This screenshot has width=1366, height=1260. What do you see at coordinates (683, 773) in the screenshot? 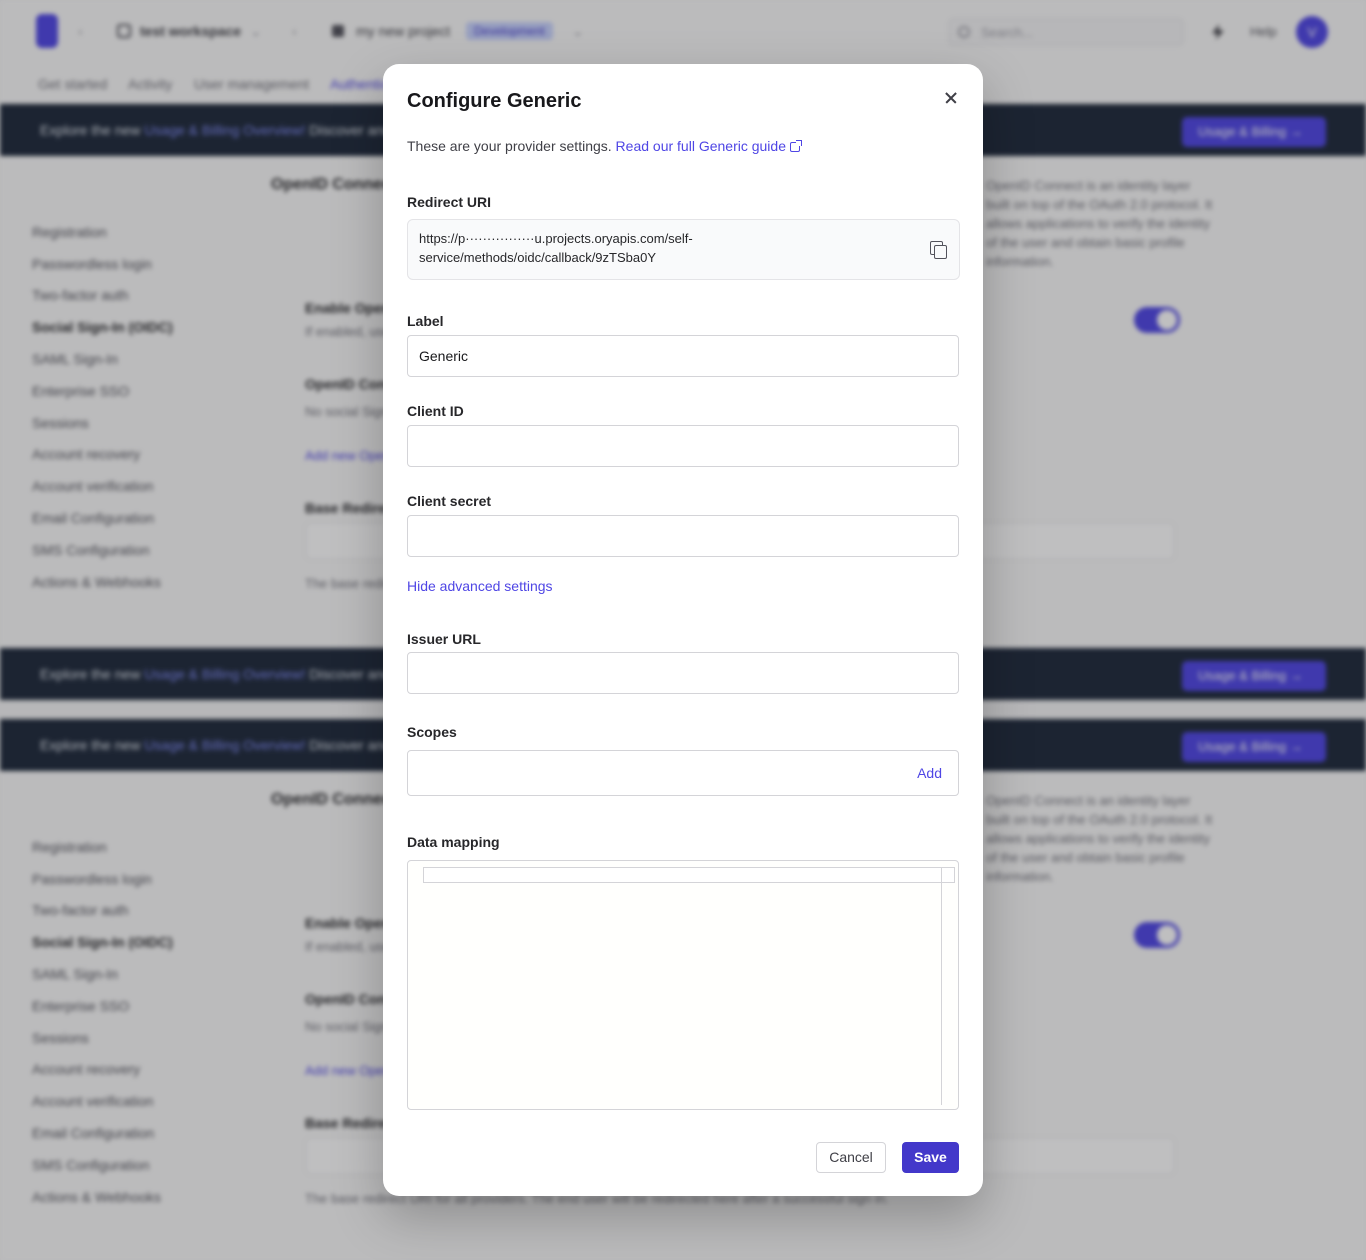
I see `scopes-input: Add` at bounding box center [683, 773].